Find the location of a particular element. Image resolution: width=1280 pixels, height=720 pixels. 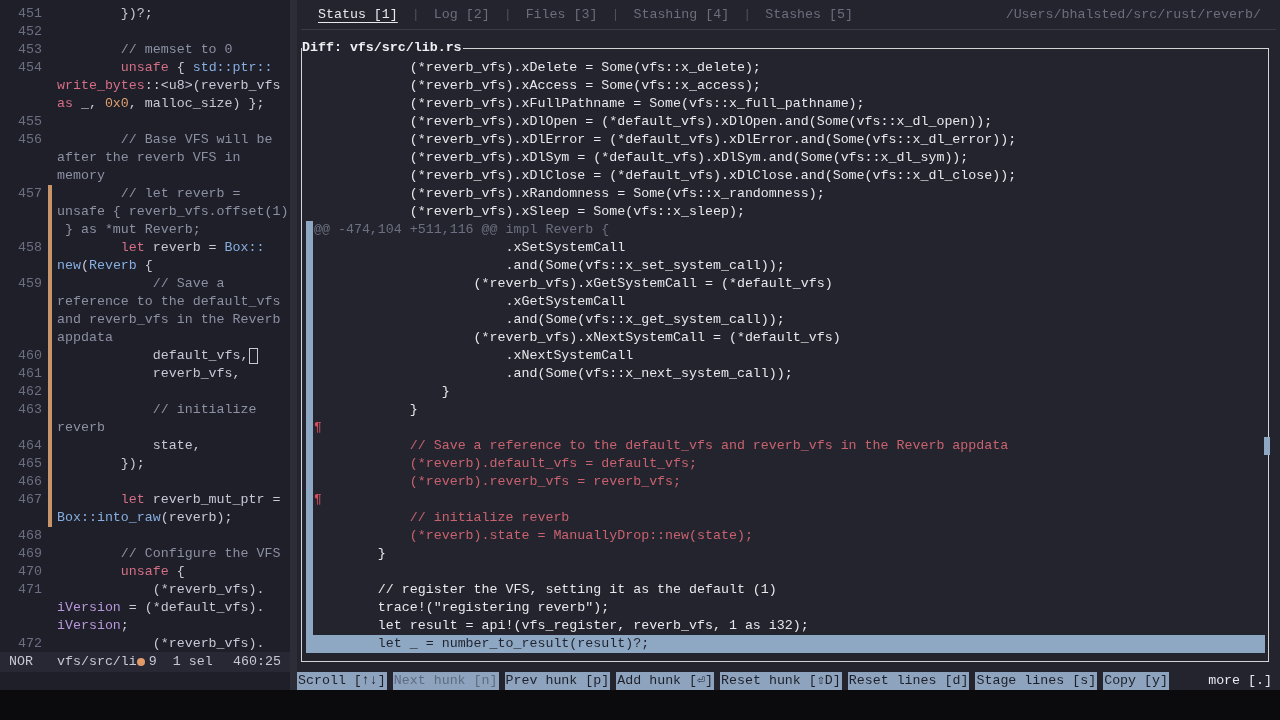

code-line: // let reverb = is located at coordinates (180, 194).